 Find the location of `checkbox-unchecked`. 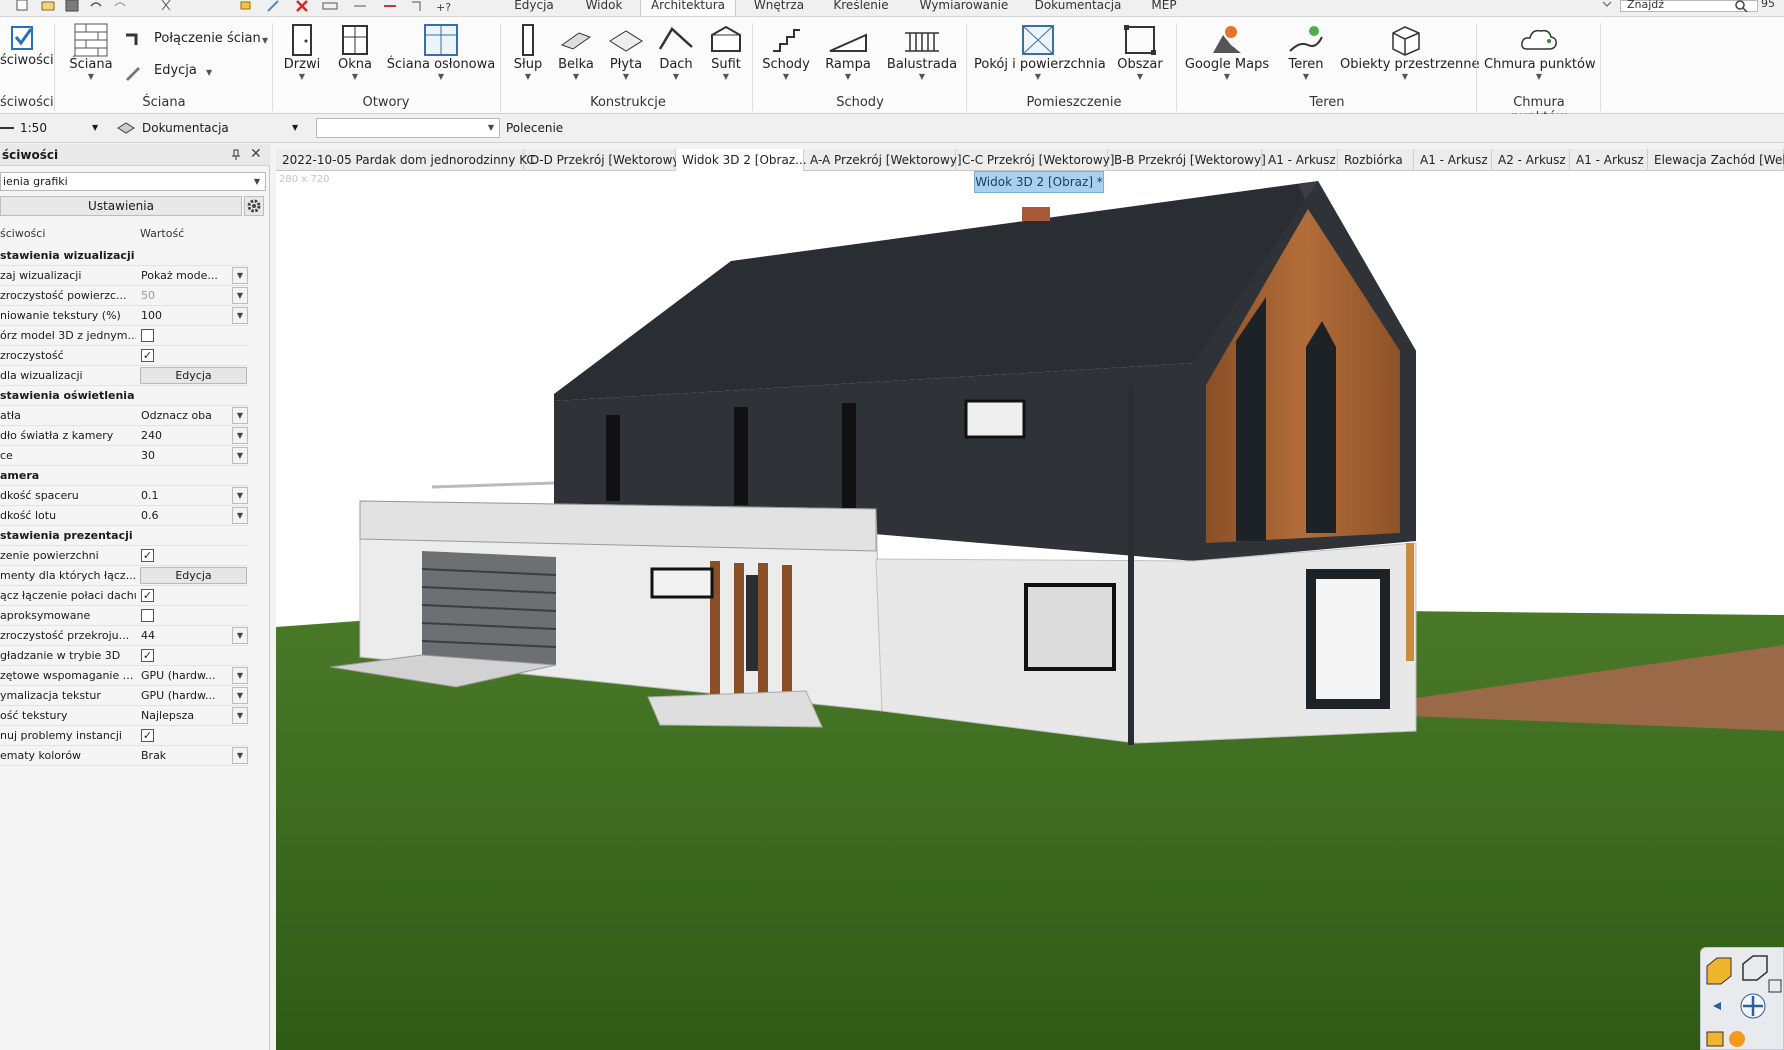

checkbox-unchecked is located at coordinates (147, 615).